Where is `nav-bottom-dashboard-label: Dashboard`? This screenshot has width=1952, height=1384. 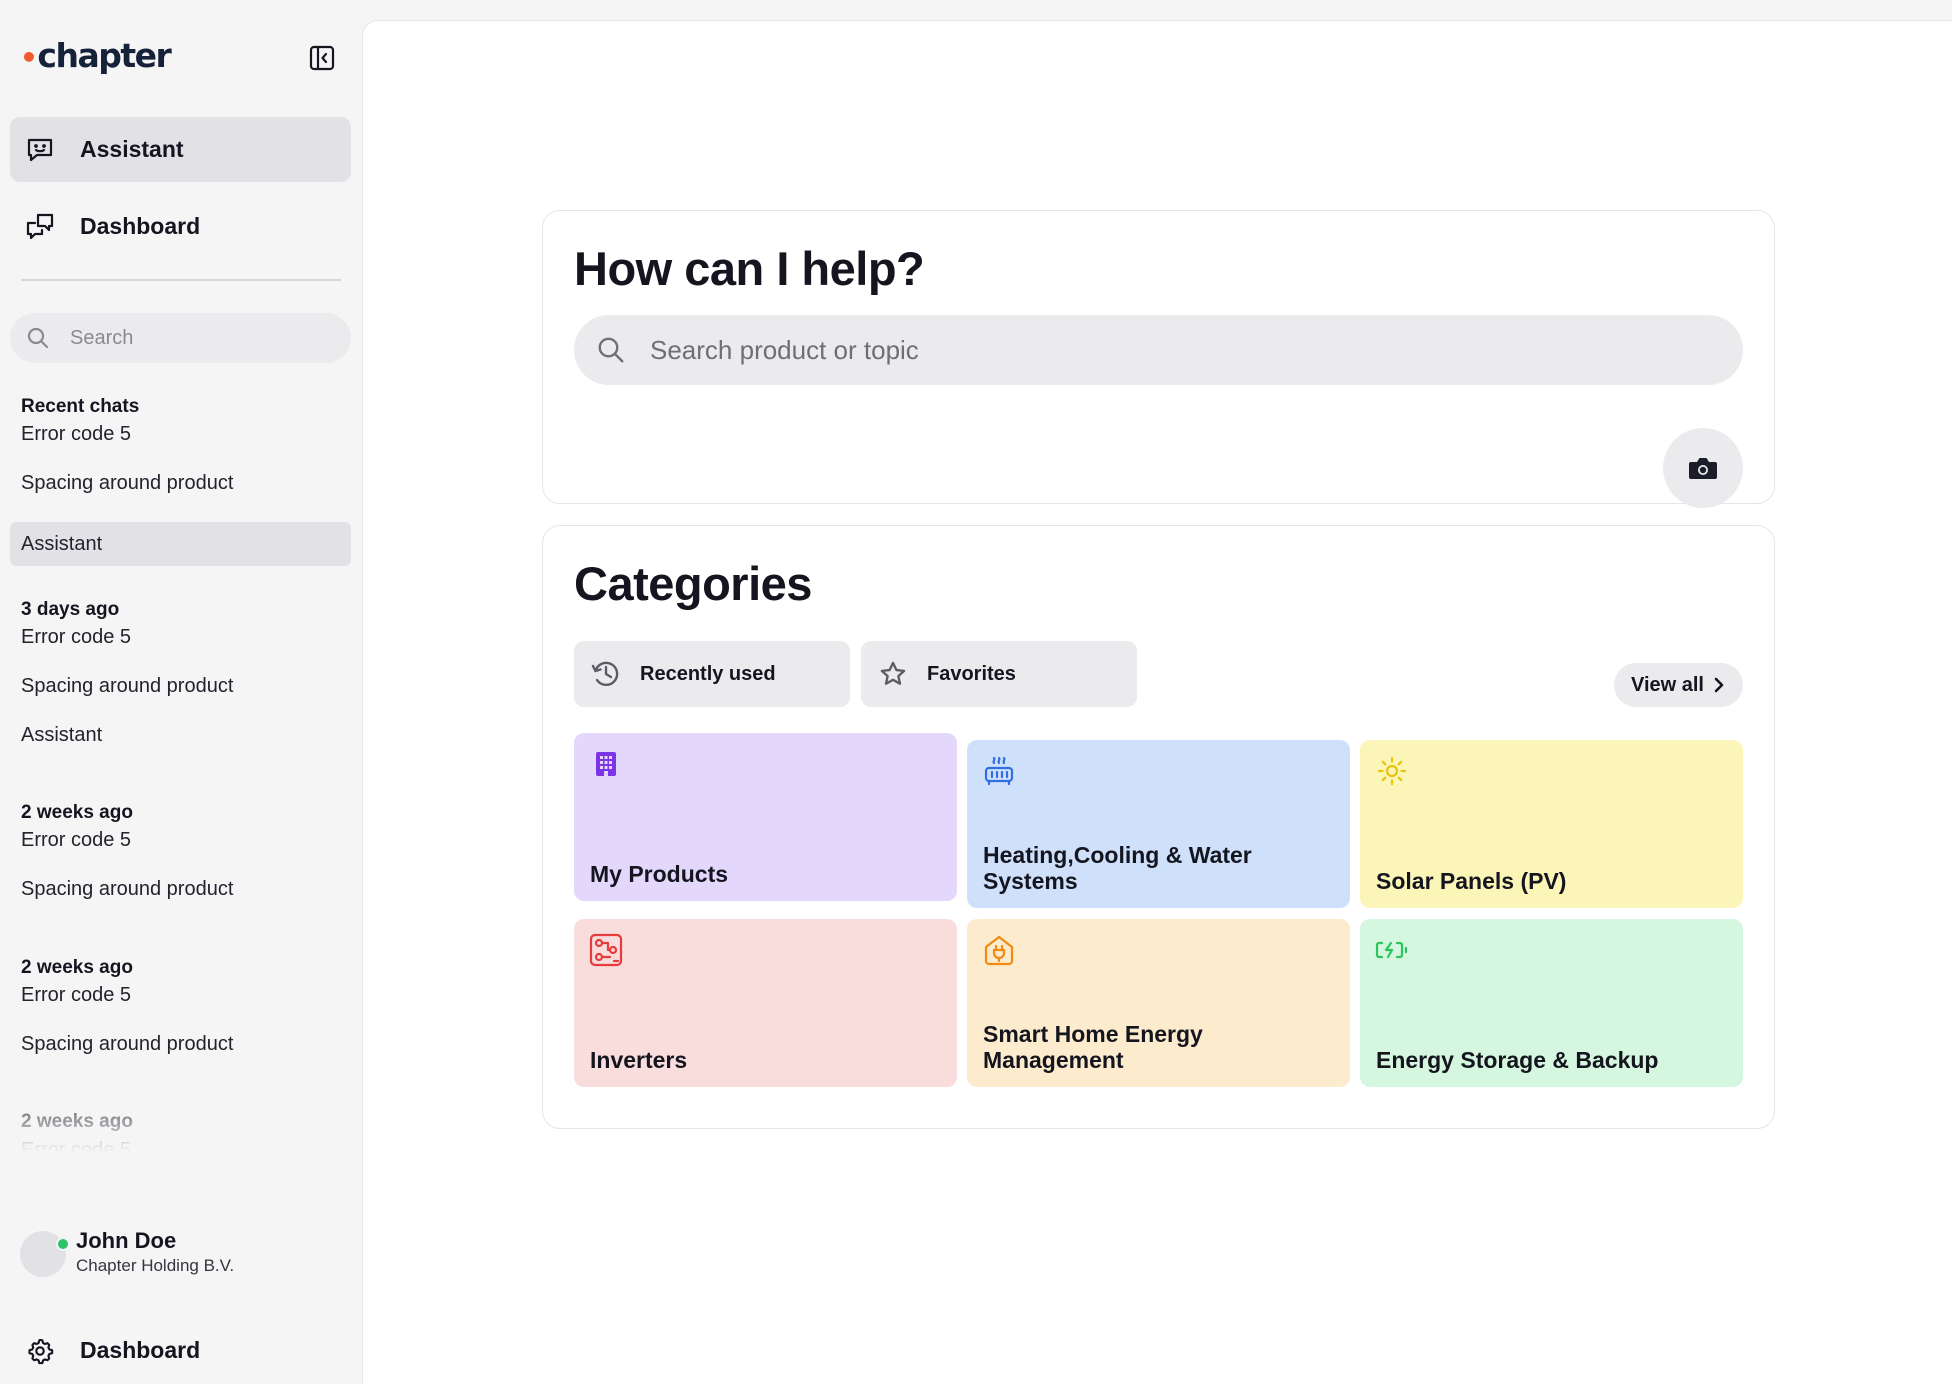
nav-bottom-dashboard-label: Dashboard is located at coordinates (140, 1350).